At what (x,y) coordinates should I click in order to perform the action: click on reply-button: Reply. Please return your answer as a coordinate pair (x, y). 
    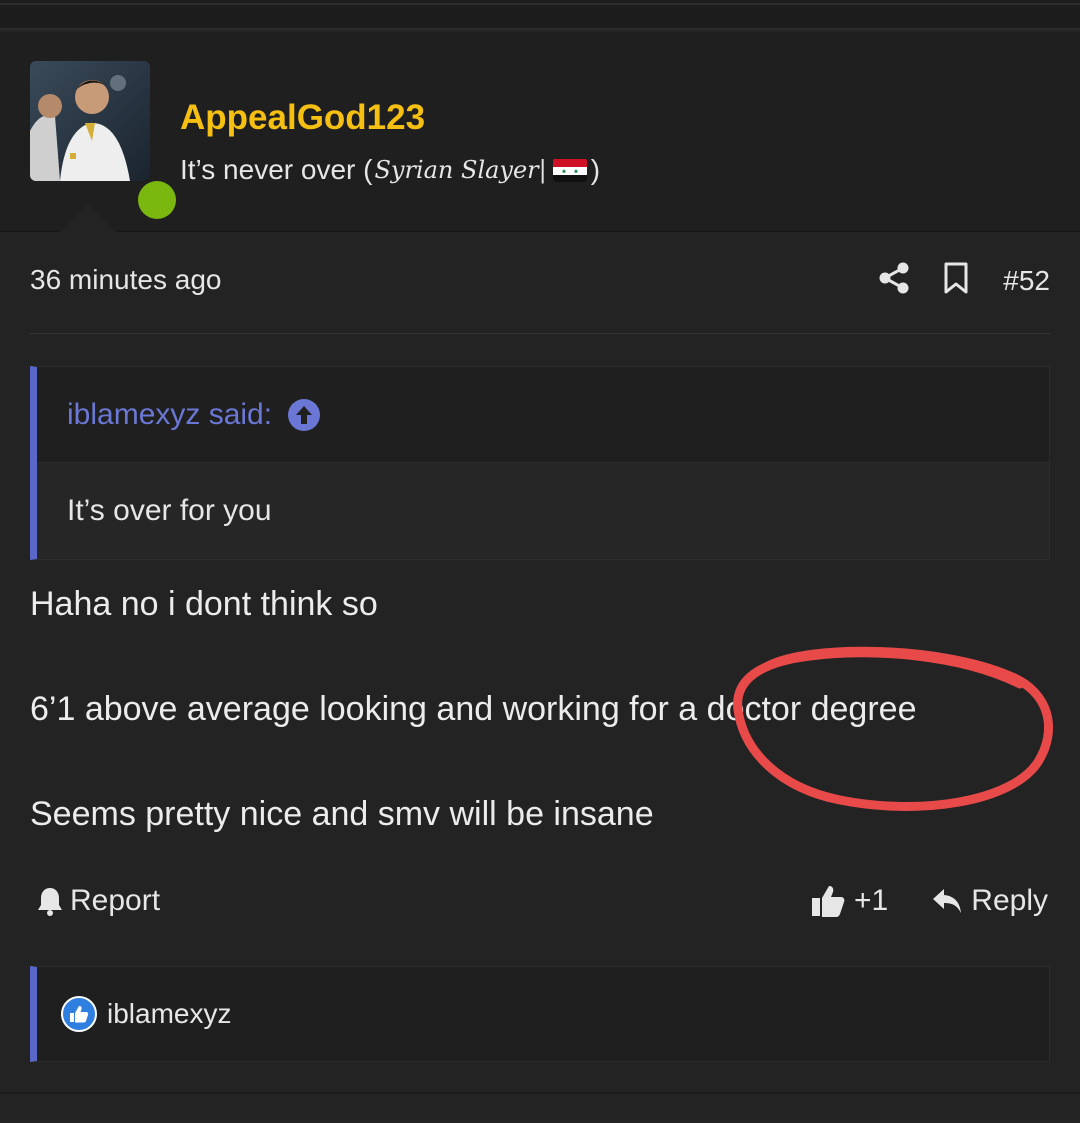
    Looking at the image, I should click on (989, 901).